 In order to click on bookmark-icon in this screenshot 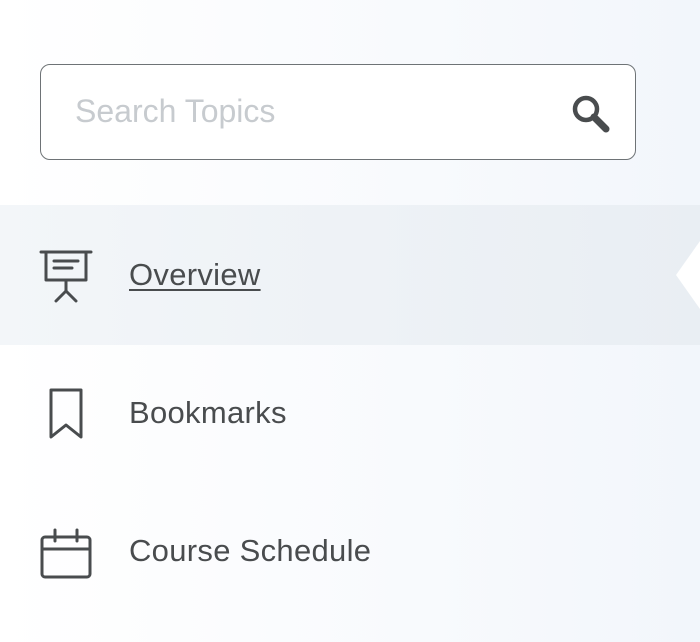, I will do `click(66, 413)`.